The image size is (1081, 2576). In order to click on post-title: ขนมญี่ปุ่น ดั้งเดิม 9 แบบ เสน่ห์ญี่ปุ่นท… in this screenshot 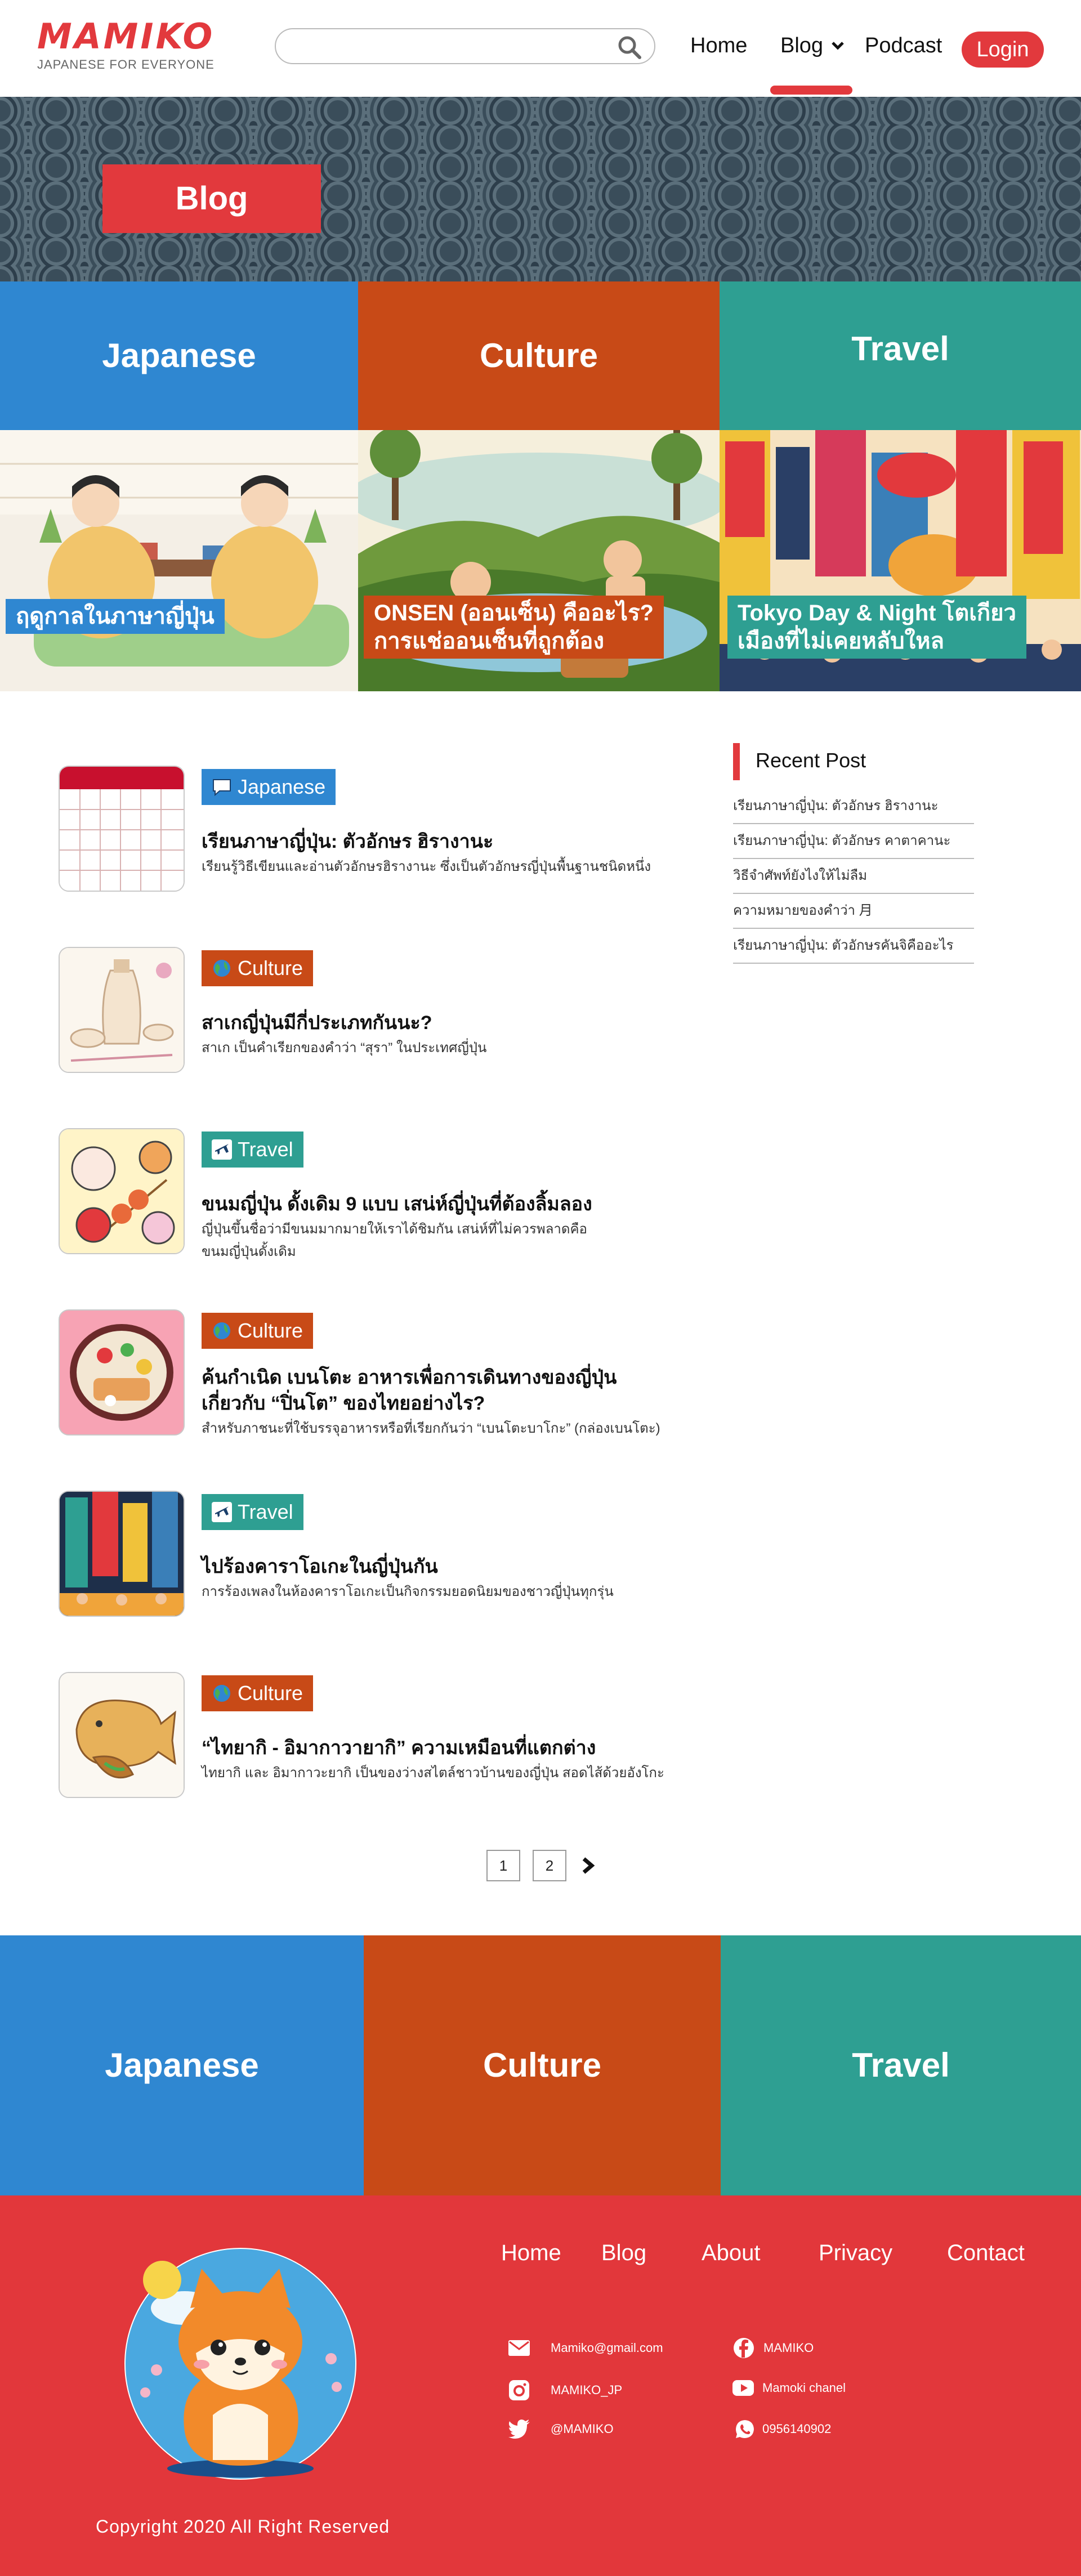, I will do `click(455, 1204)`.